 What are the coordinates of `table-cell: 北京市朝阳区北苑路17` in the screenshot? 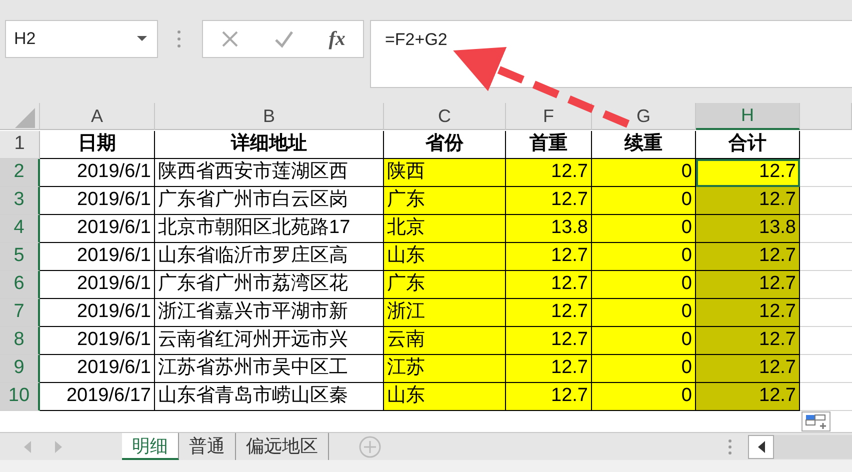 It's located at (269, 229).